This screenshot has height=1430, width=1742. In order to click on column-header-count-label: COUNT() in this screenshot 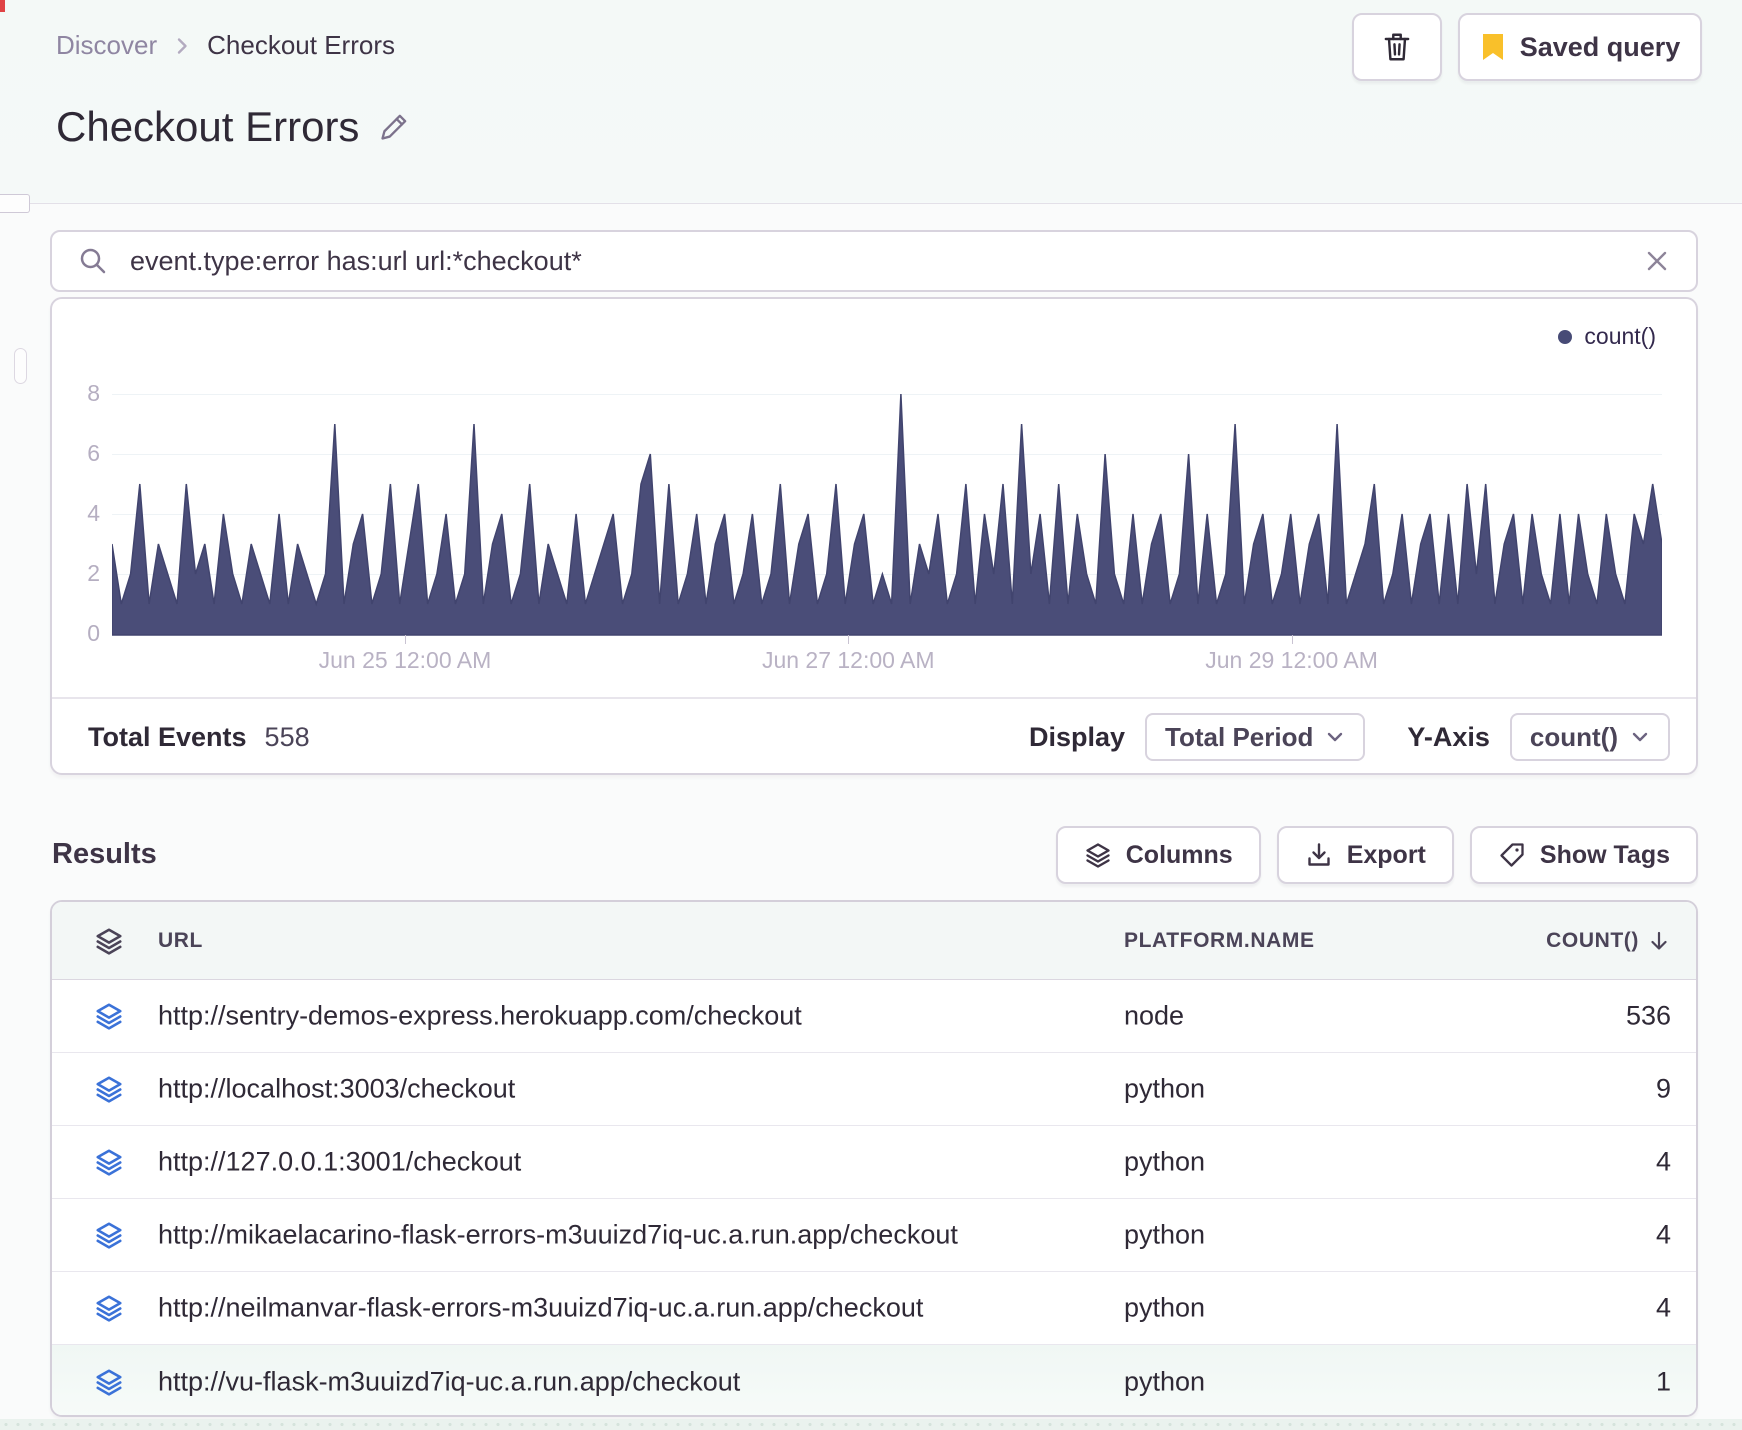, I will do `click(1592, 940)`.